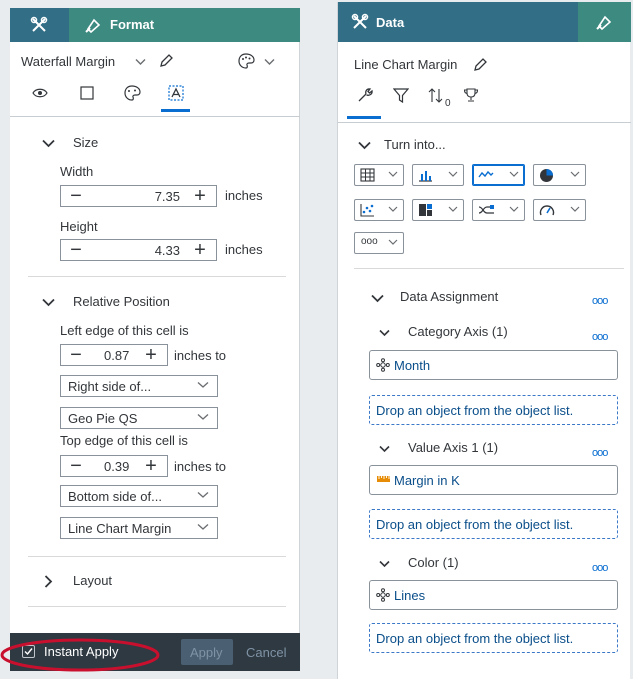 The width and height of the screenshot is (633, 679). I want to click on width-value: 7.35, so click(167, 196).